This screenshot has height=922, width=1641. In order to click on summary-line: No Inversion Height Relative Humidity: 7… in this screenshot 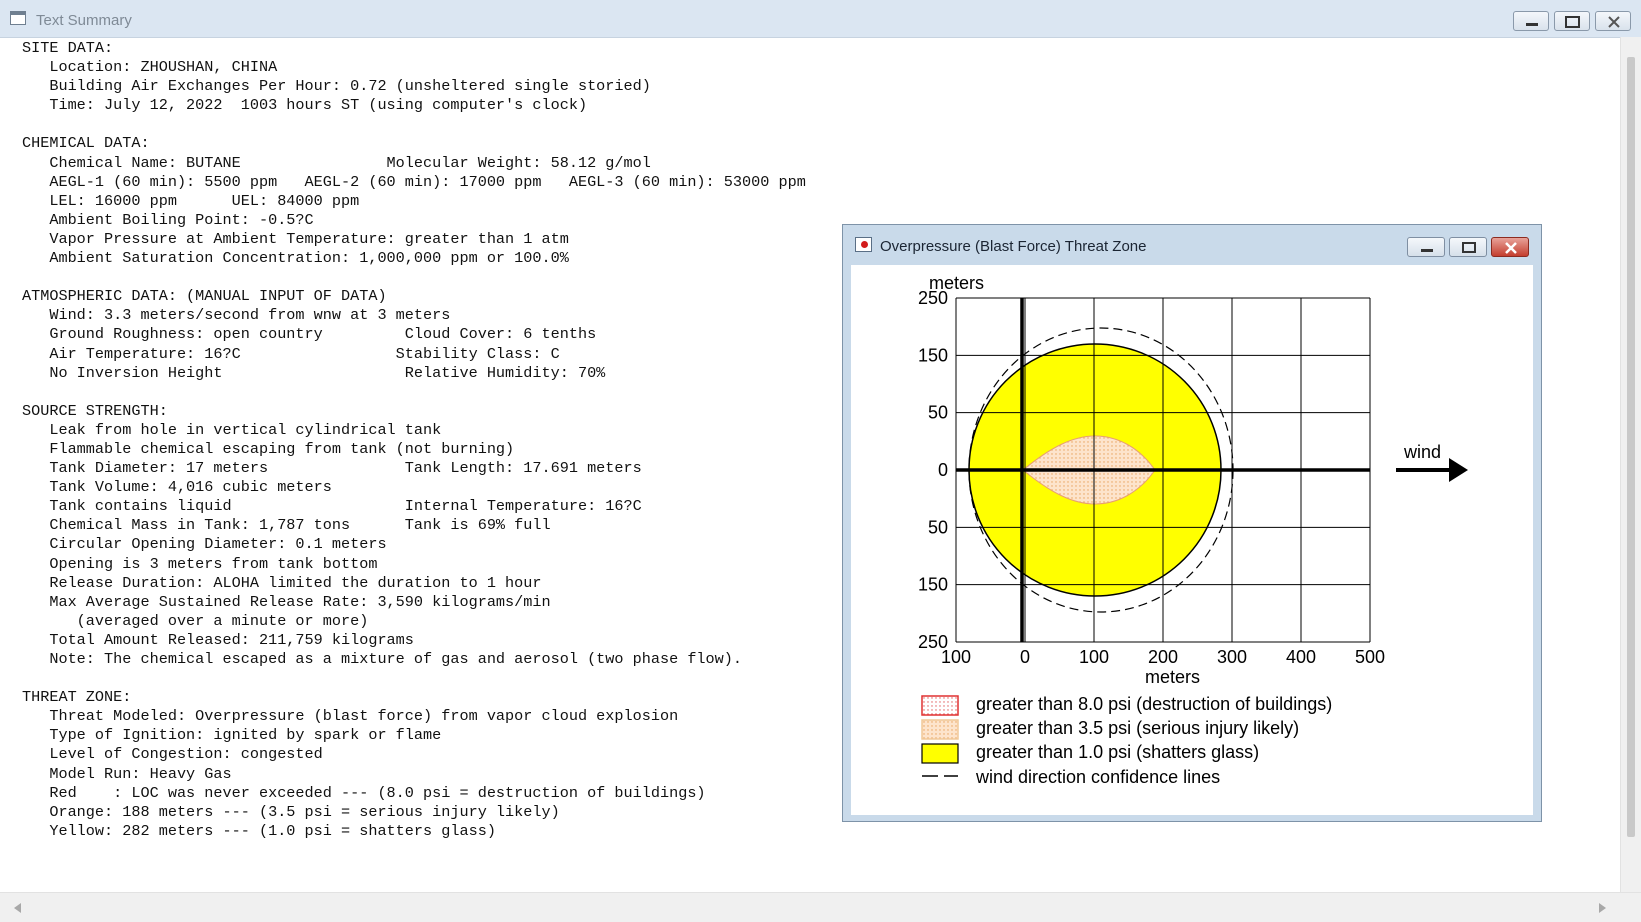, I will do `click(314, 372)`.